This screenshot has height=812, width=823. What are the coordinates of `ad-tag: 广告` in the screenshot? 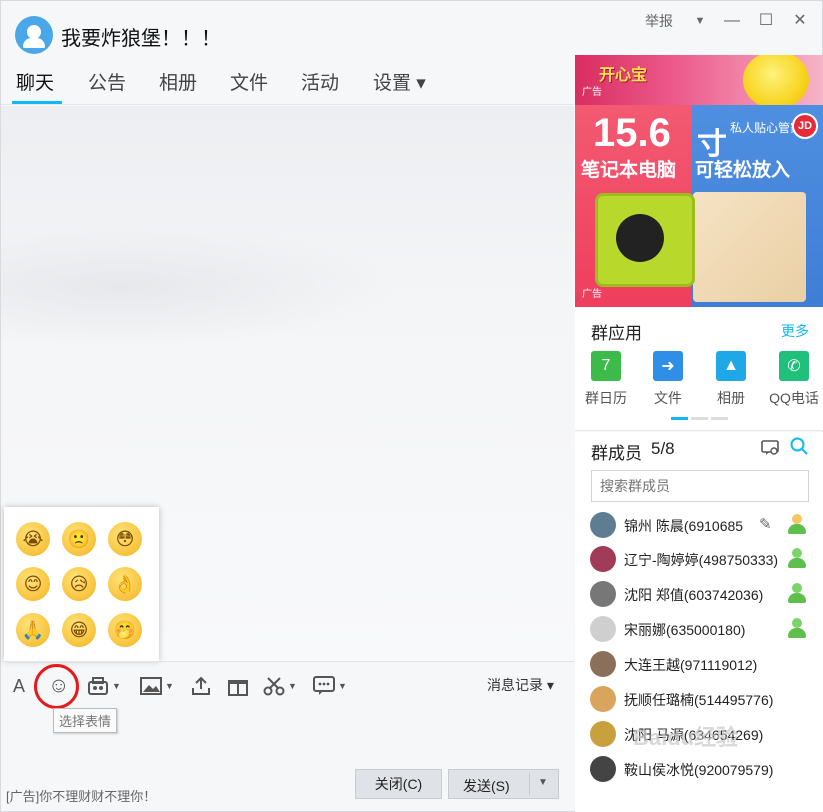 It's located at (592, 92).